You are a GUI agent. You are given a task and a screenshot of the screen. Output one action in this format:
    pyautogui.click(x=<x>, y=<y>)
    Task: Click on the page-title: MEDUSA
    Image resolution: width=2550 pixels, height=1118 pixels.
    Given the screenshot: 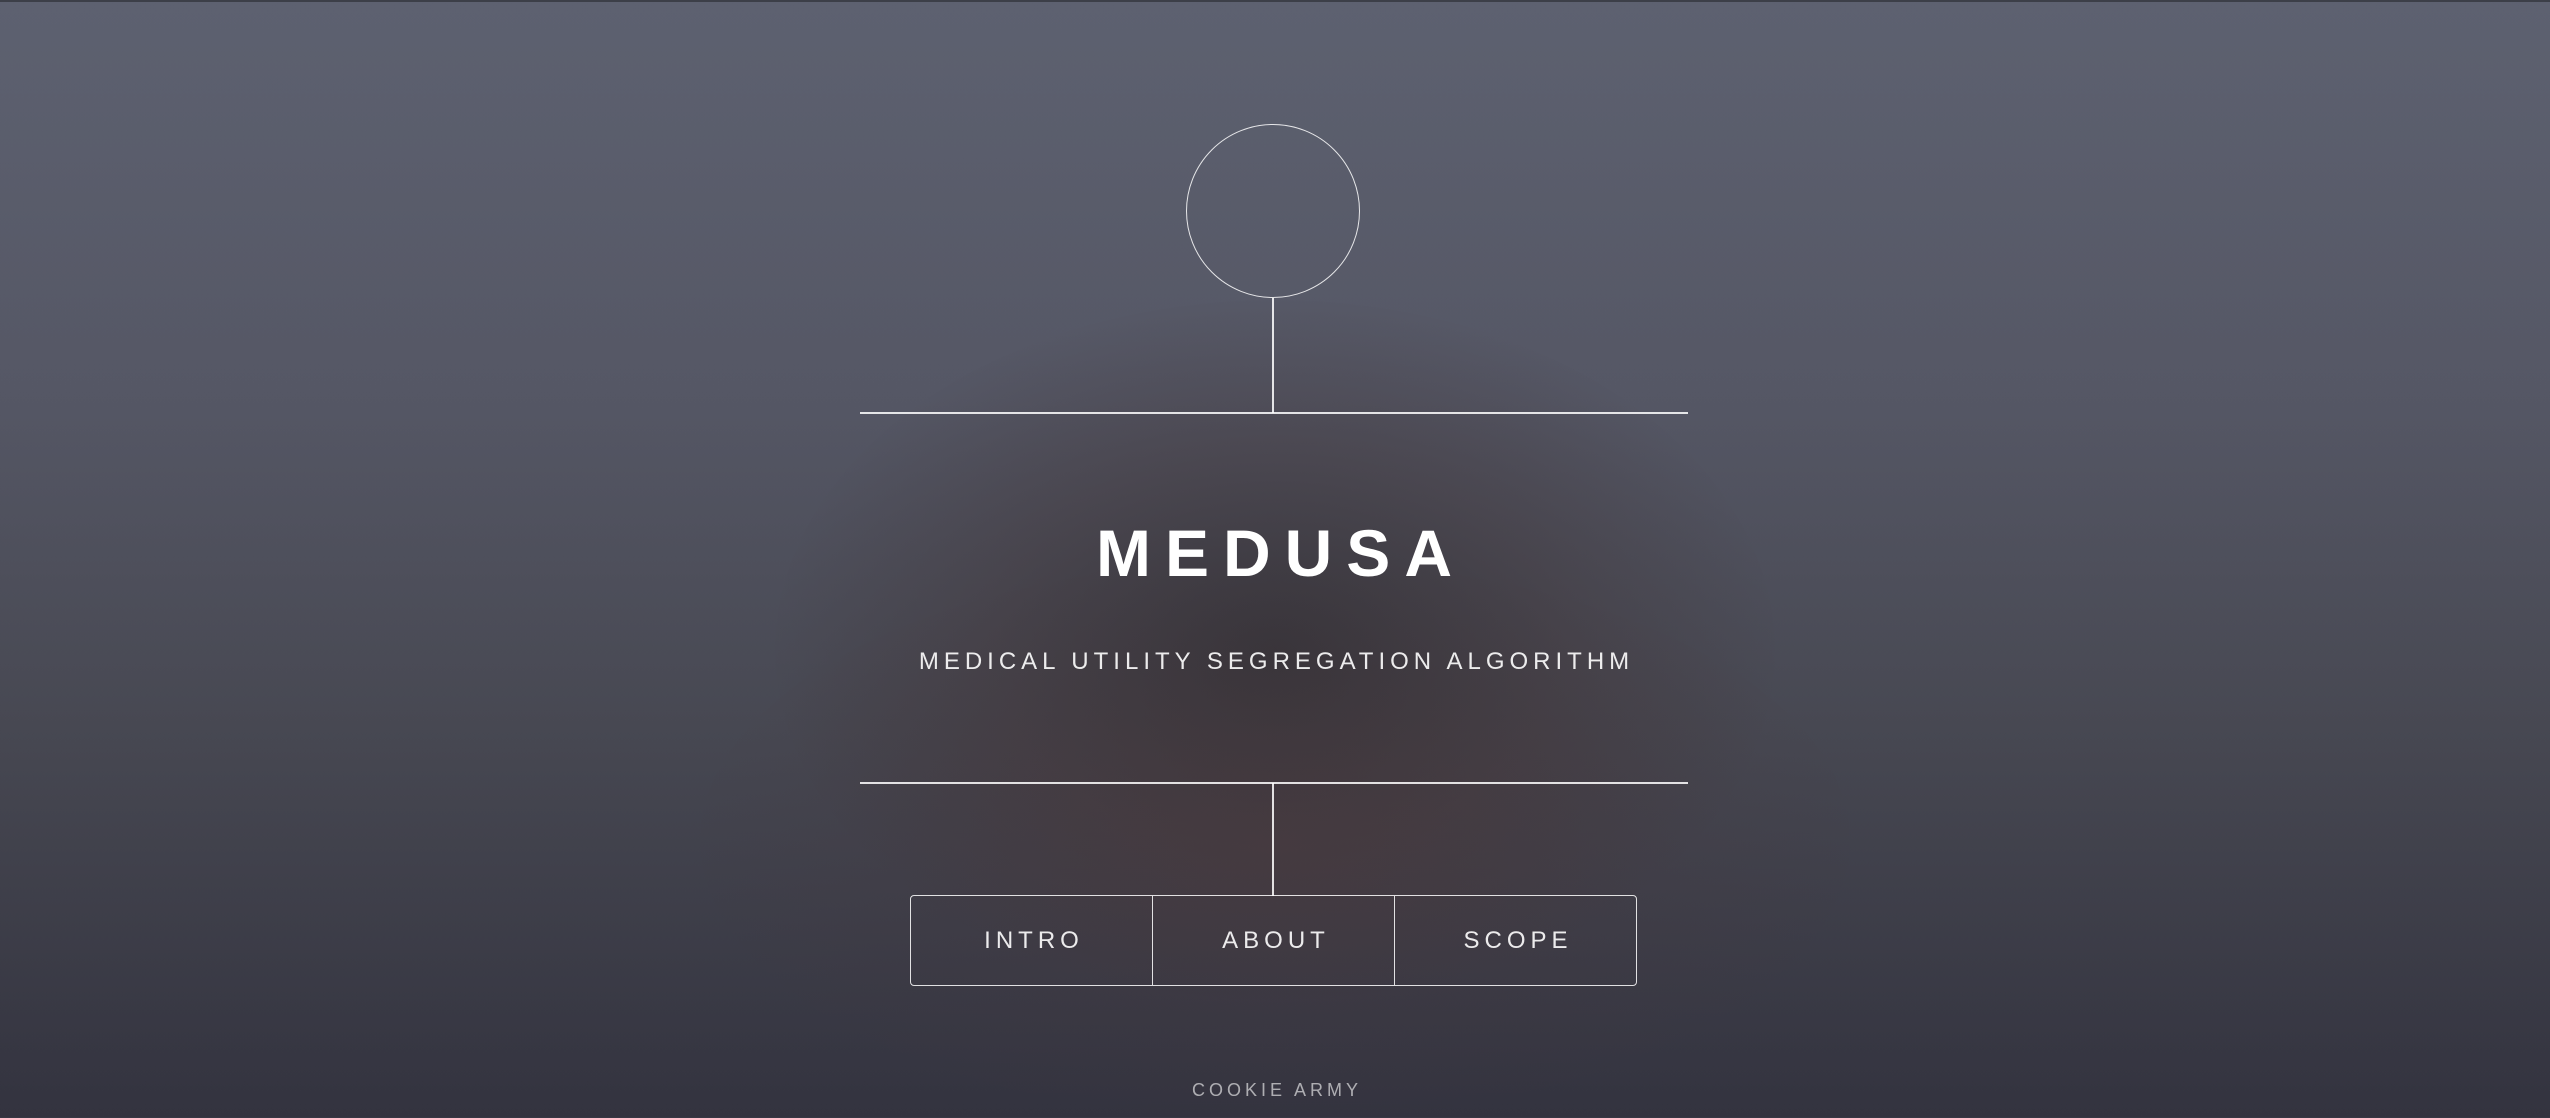 What is the action you would take?
    pyautogui.click(x=1280, y=553)
    